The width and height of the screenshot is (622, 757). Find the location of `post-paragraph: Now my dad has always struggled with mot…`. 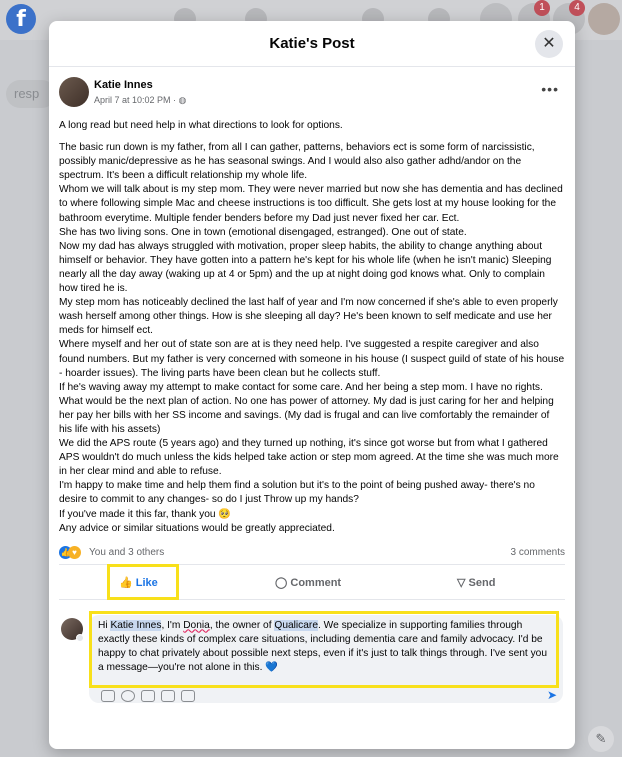

post-paragraph: Now my dad has always struggled with mot… is located at coordinates (305, 267).